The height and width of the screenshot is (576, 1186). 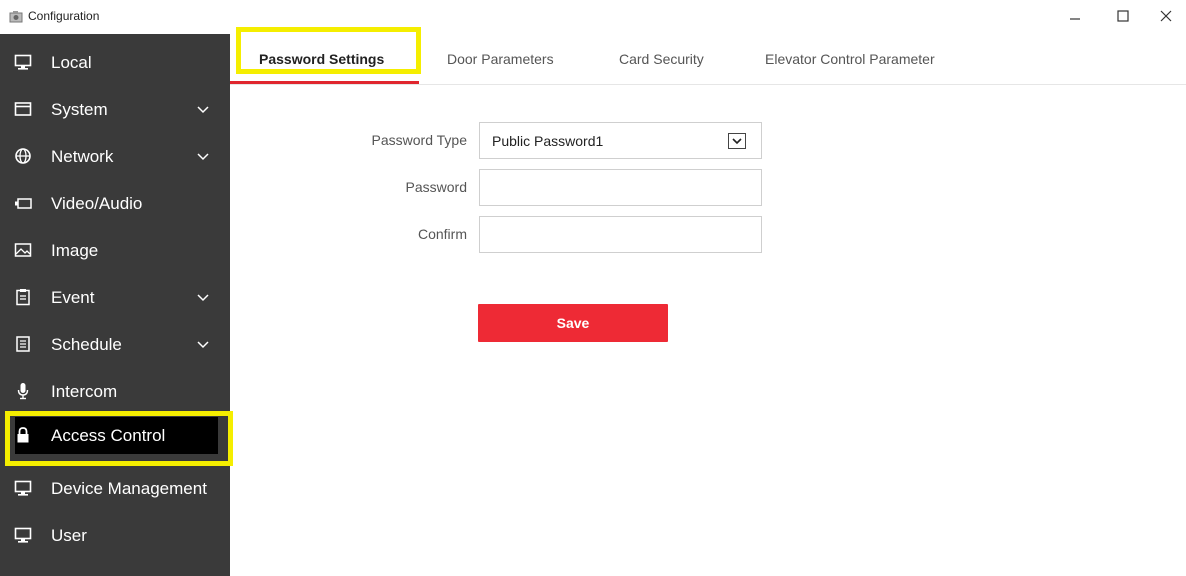 I want to click on tab-door-parameters: Door Parameters, so click(x=500, y=59).